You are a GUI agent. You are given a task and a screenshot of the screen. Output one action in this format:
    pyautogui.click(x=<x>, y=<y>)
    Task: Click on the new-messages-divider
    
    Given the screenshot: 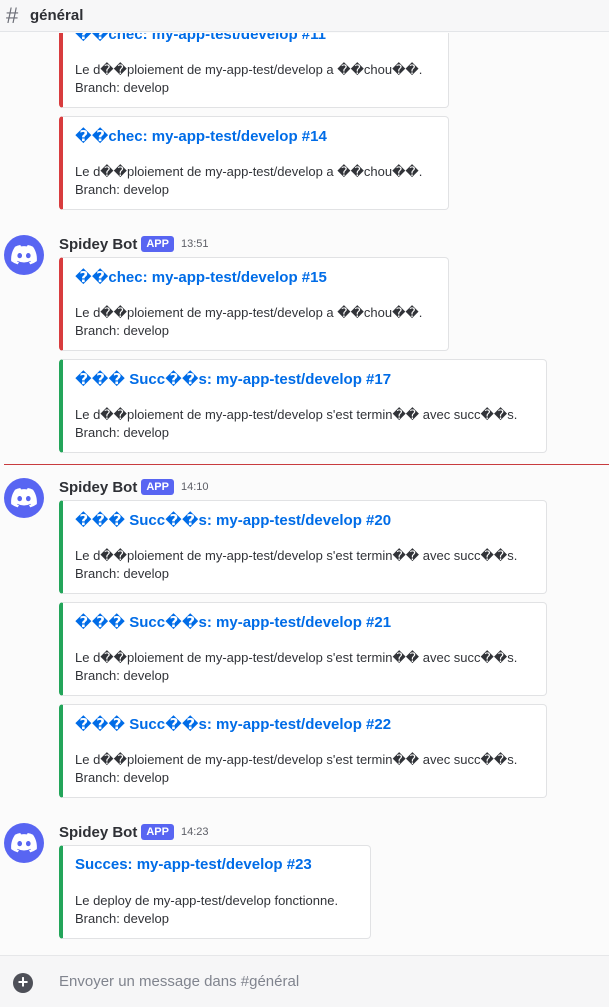 What is the action you would take?
    pyautogui.click(x=306, y=464)
    